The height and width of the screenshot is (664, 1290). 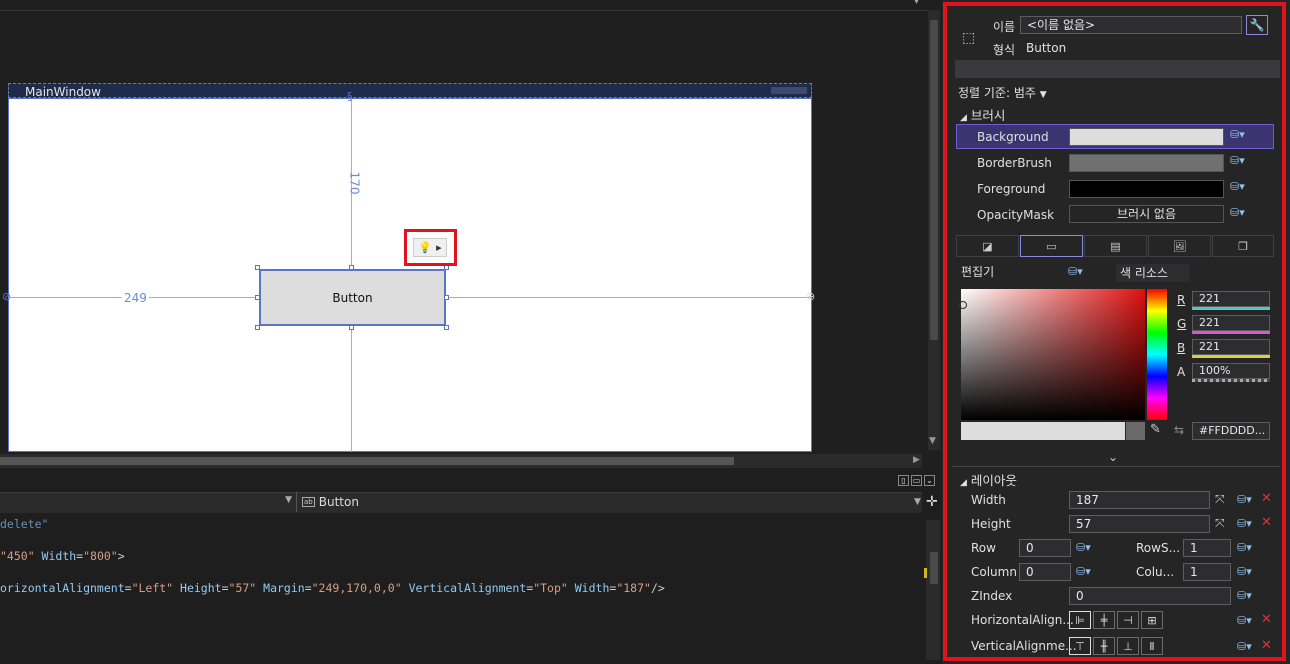 What do you see at coordinates (1181, 300) in the screenshot?
I see `r-label: R` at bounding box center [1181, 300].